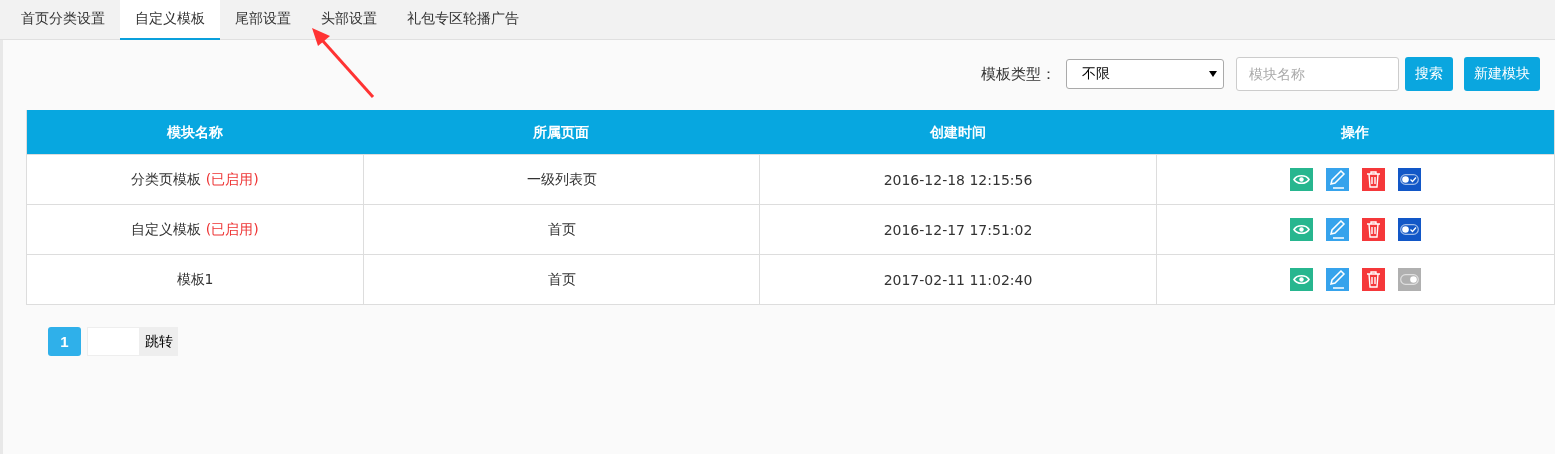  I want to click on column-header: 操作, so click(1355, 132).